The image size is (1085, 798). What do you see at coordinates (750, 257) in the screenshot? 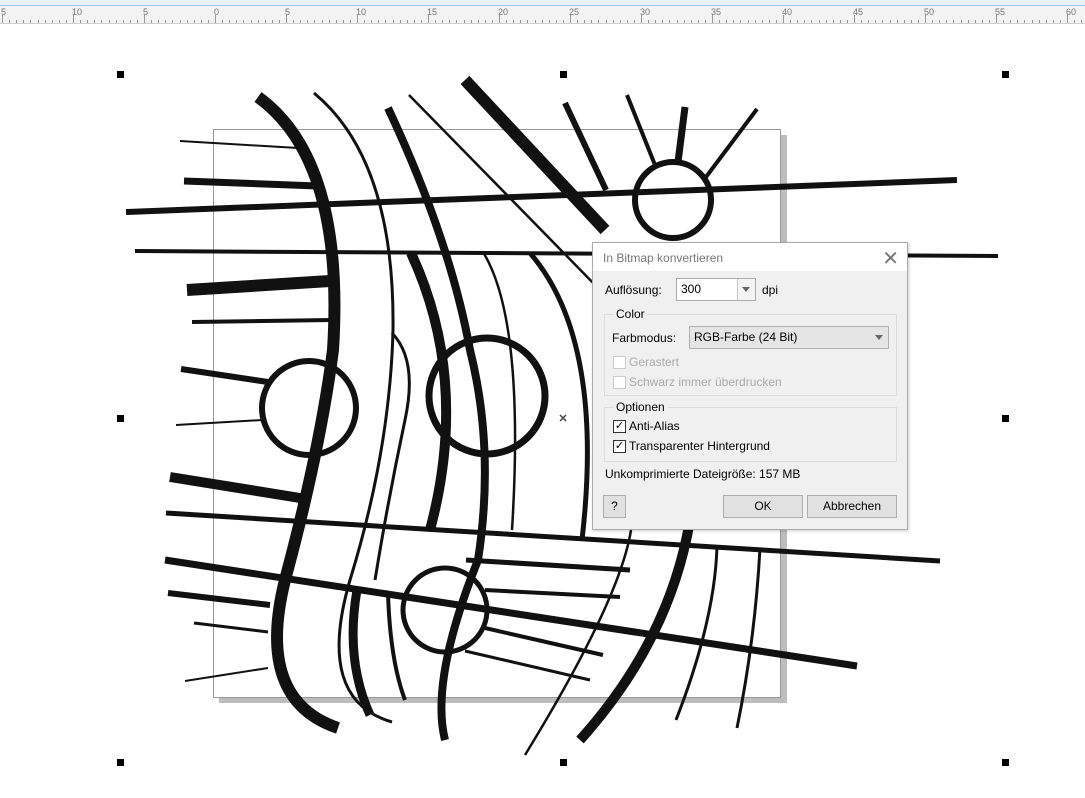
I see `dialog-title: In Bitmap konvertieren` at bounding box center [750, 257].